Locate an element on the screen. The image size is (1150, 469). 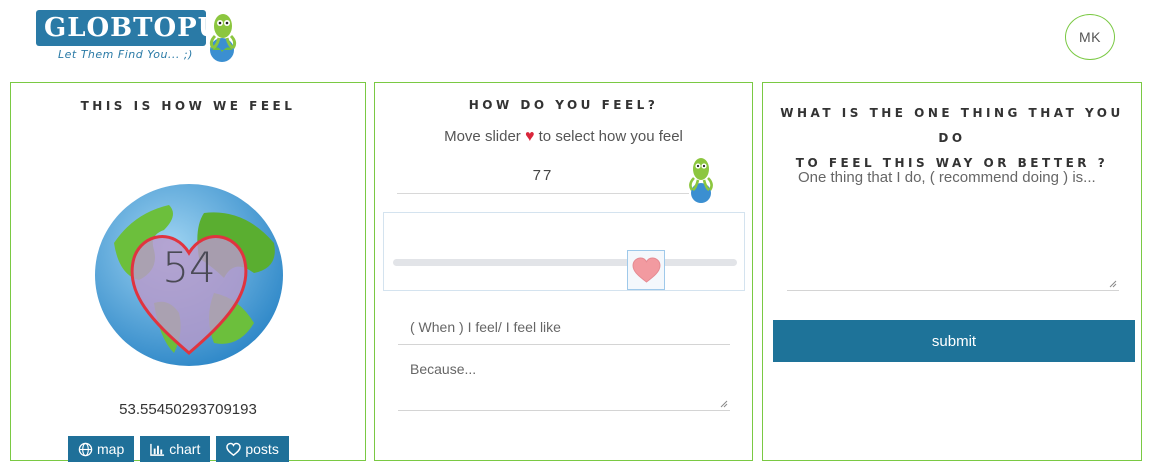
heart-icon is located at coordinates (646, 270).